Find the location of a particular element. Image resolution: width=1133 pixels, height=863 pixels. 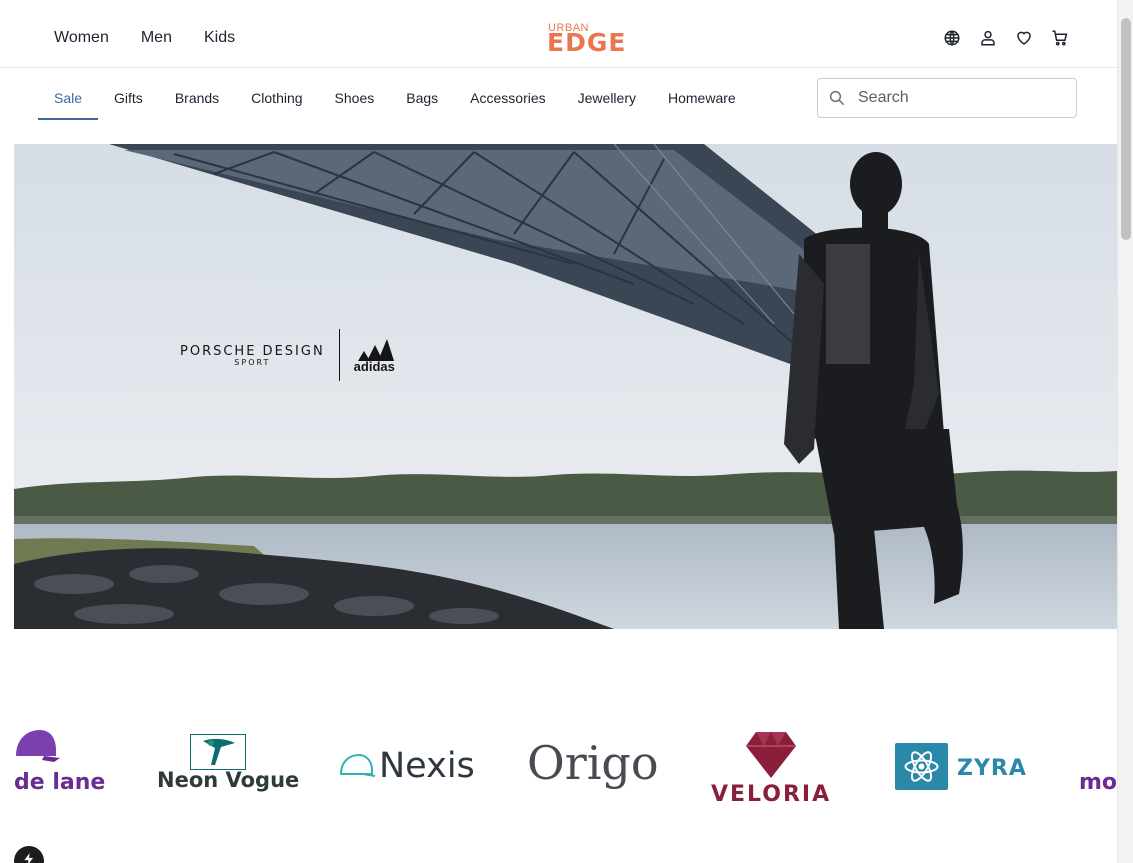

adidas-text: adidas is located at coordinates (374, 366).